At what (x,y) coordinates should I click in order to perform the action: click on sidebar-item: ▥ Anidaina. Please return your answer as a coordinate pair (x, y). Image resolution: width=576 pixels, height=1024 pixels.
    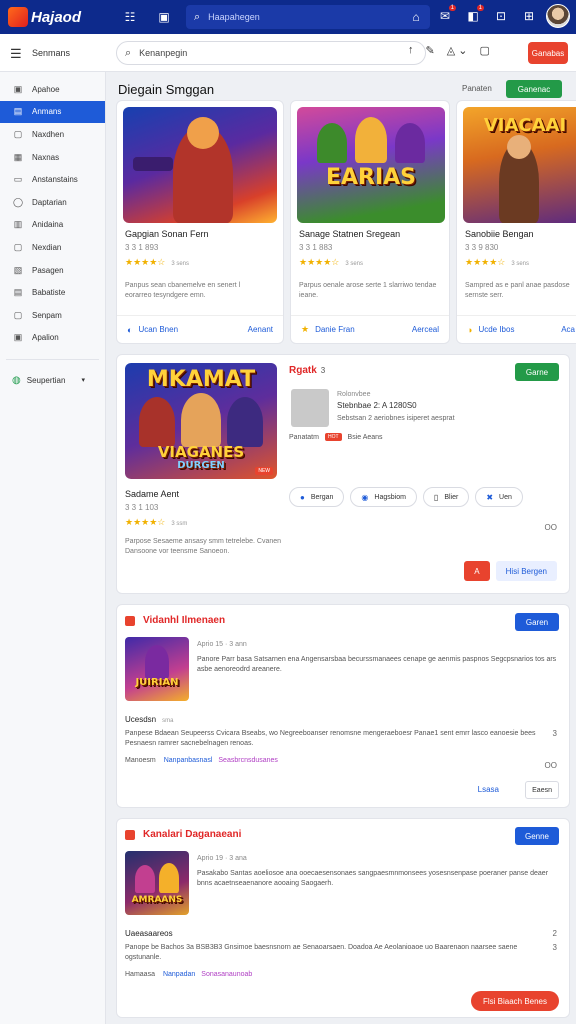
    Looking at the image, I should click on (52, 225).